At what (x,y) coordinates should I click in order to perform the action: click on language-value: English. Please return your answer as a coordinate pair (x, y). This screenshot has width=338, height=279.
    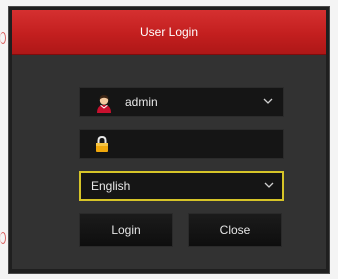
    Looking at the image, I should click on (111, 186).